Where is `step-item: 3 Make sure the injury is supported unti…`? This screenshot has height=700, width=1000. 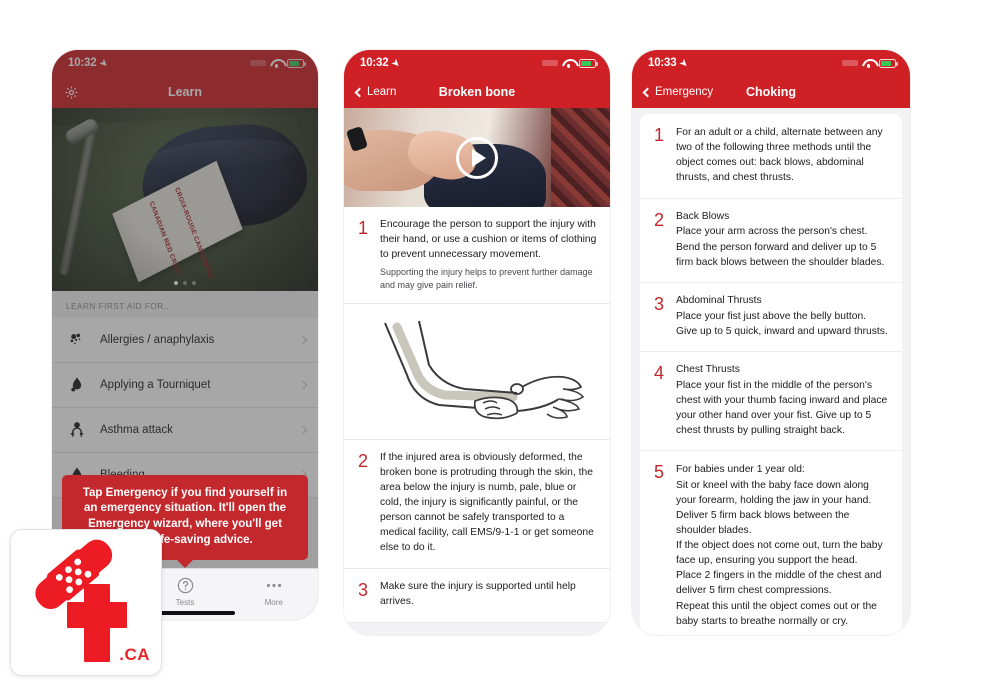 step-item: 3 Make sure the injury is supported unti… is located at coordinates (477, 595).